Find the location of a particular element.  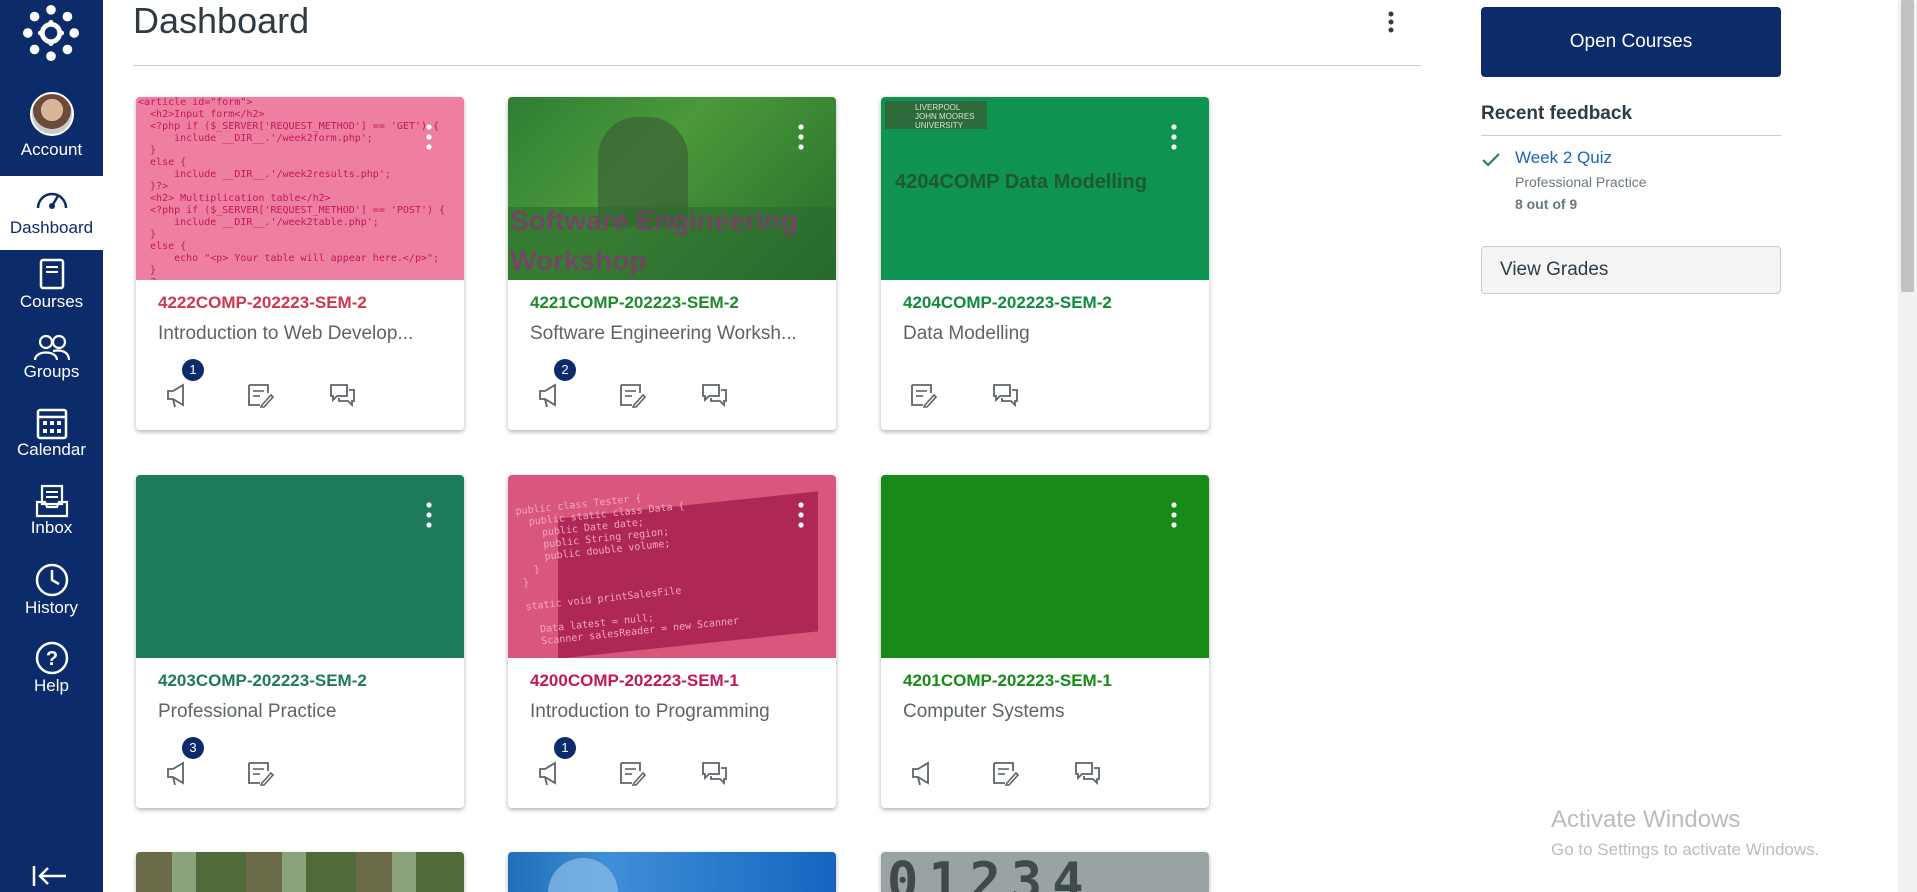

inbox-icon is located at coordinates (51, 501).